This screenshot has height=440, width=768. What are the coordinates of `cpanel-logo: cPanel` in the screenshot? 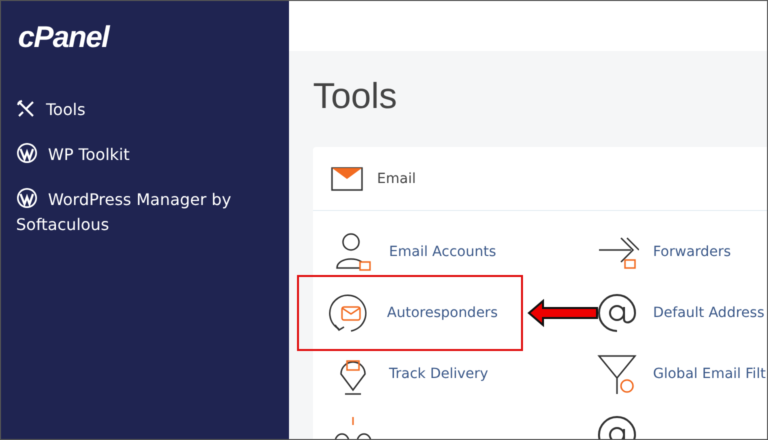 It's located at (153, 38).